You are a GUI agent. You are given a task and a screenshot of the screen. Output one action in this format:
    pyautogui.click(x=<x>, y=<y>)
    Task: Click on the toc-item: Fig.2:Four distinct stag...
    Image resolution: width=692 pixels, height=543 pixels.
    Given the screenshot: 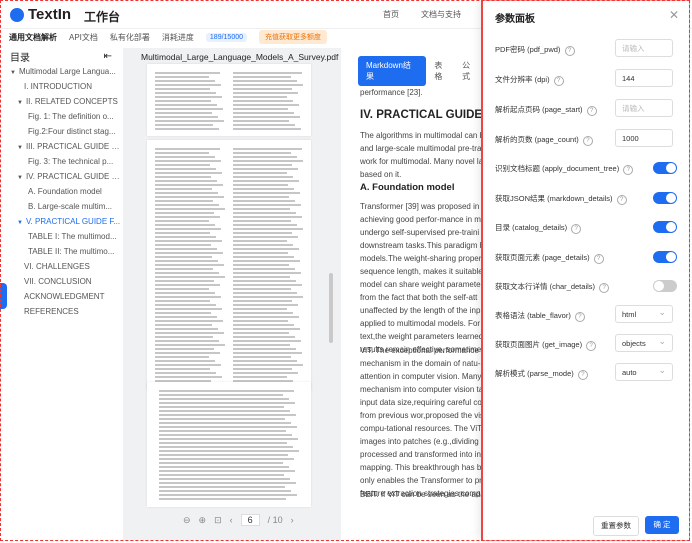 What is the action you would take?
    pyautogui.click(x=61, y=131)
    